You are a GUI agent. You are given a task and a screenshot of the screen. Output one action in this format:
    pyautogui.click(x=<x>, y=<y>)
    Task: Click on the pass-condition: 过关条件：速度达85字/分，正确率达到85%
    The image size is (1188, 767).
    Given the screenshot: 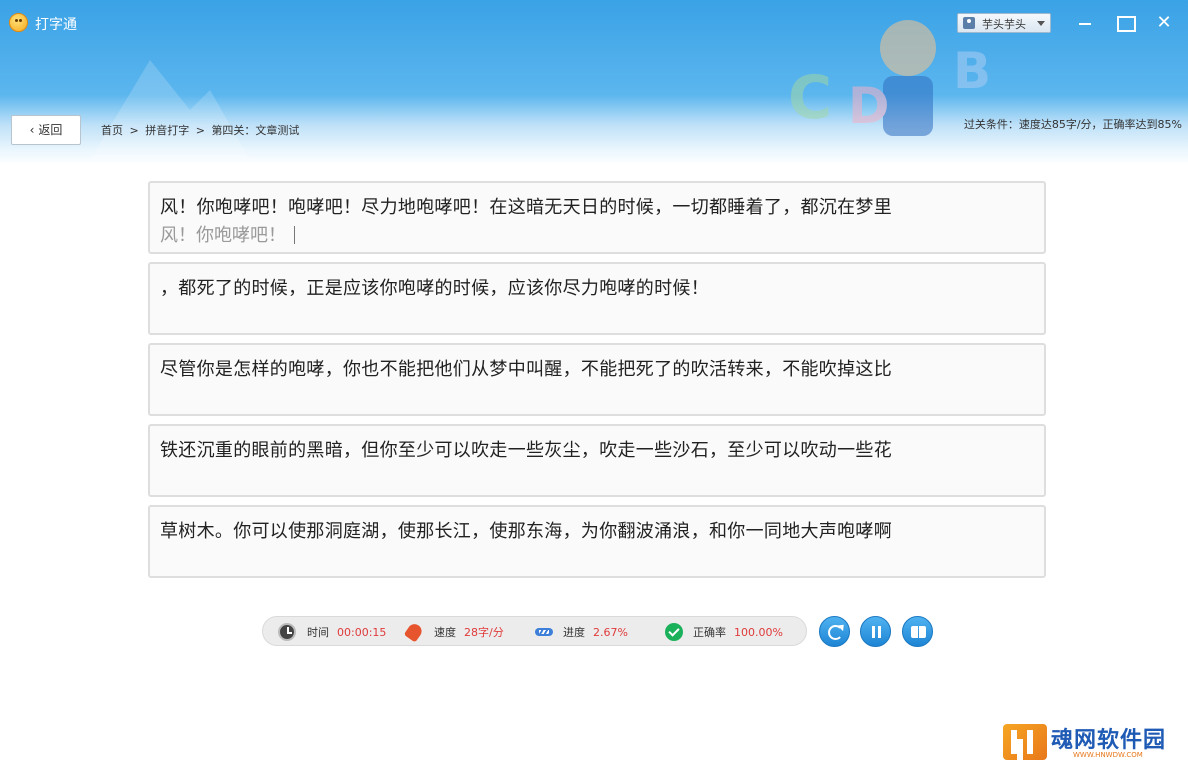 What is the action you would take?
    pyautogui.click(x=1072, y=124)
    